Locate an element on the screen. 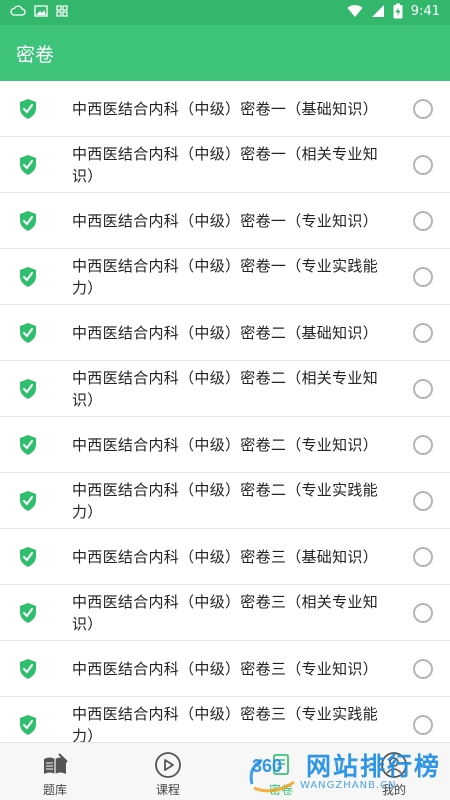  list-item: 中西医结合内科（中级）密卷一（专业实践能力） is located at coordinates (225, 277).